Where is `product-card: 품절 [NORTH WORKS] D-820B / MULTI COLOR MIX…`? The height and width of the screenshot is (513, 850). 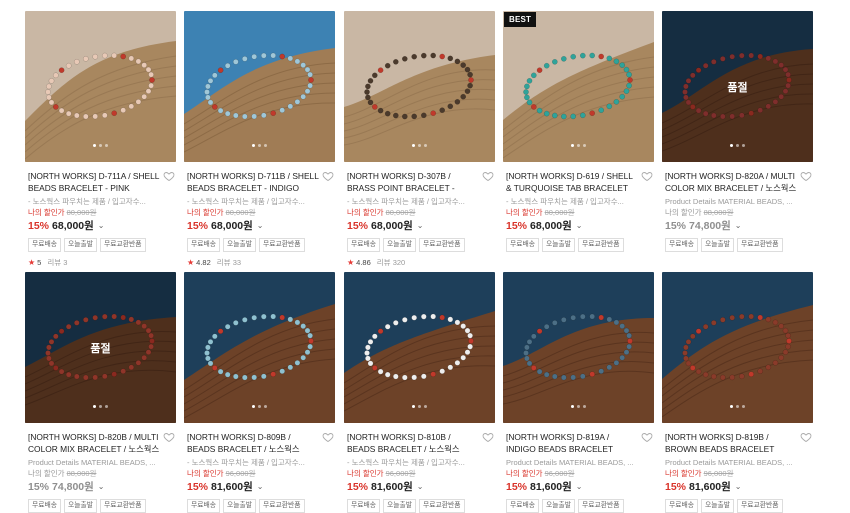 product-card: 품절 [NORTH WORKS] D-820B / MULTI COLOR MIX… is located at coordinates (101, 392).